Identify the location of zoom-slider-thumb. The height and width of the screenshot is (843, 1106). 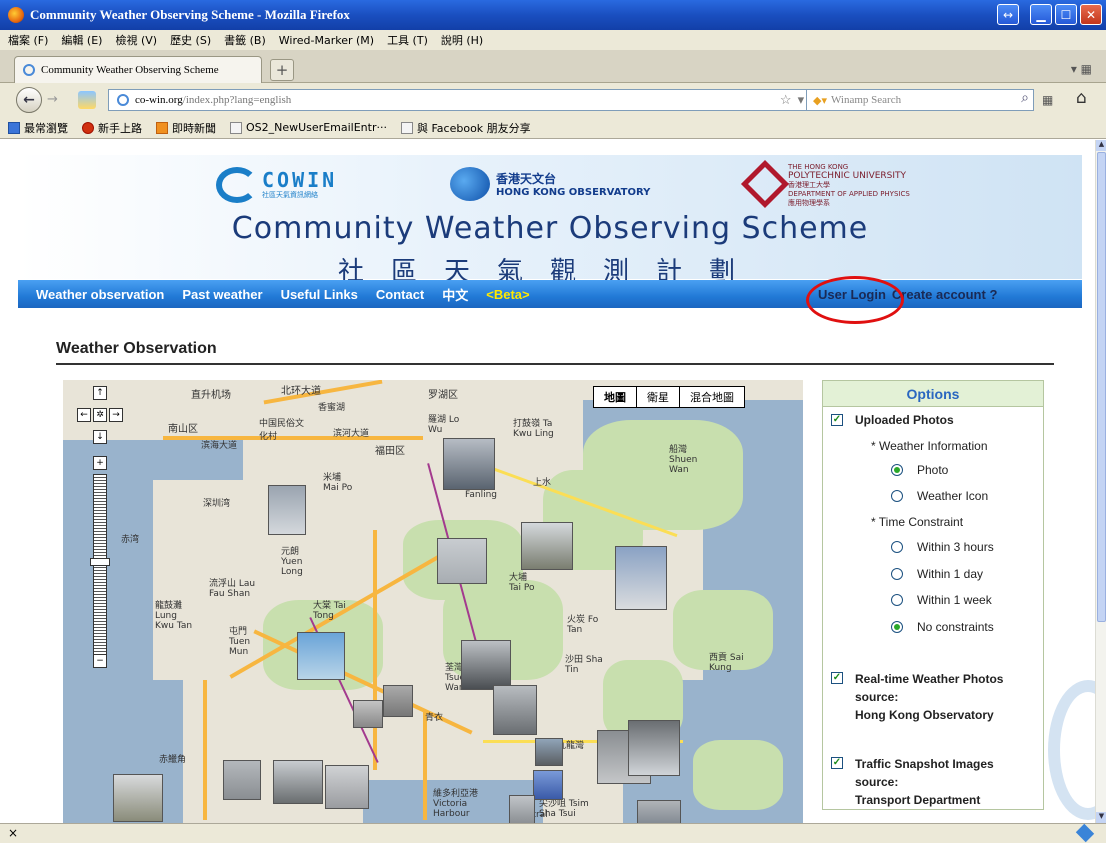
(100, 562).